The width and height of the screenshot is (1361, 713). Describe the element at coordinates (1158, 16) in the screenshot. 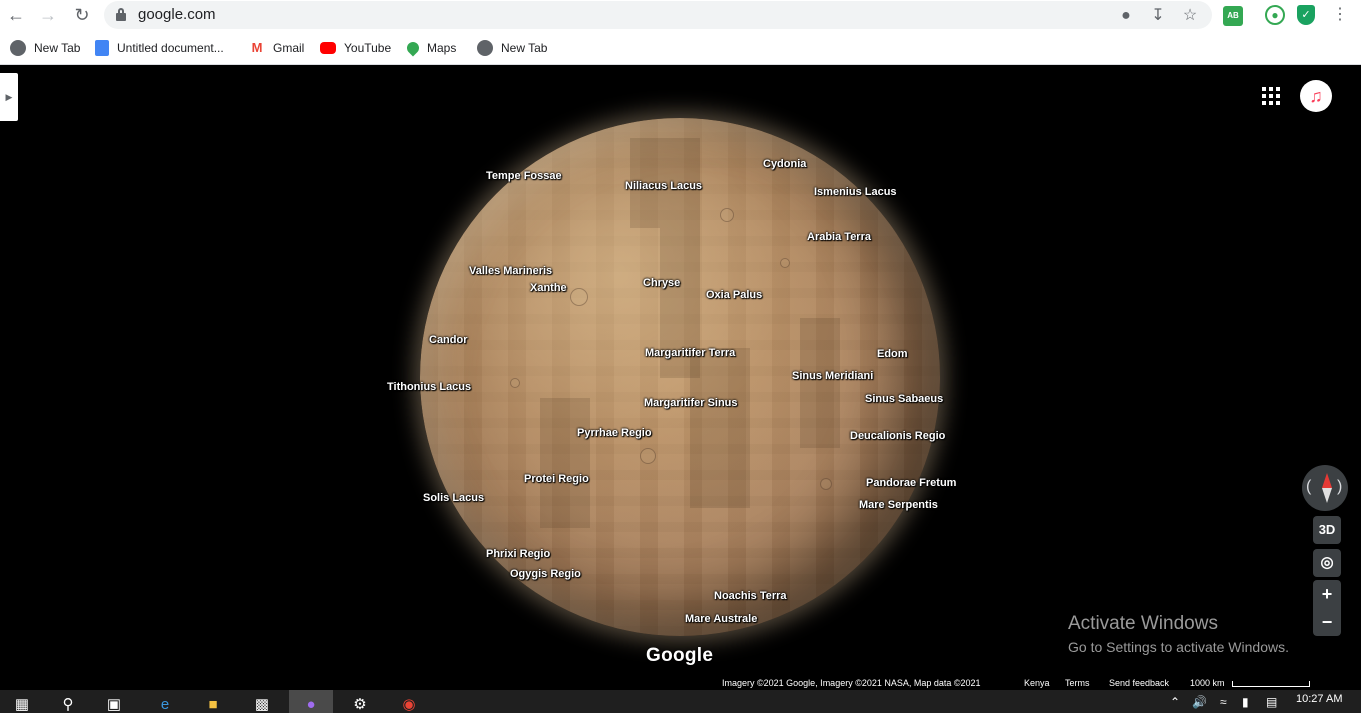

I see `install-icon: ↧` at that location.